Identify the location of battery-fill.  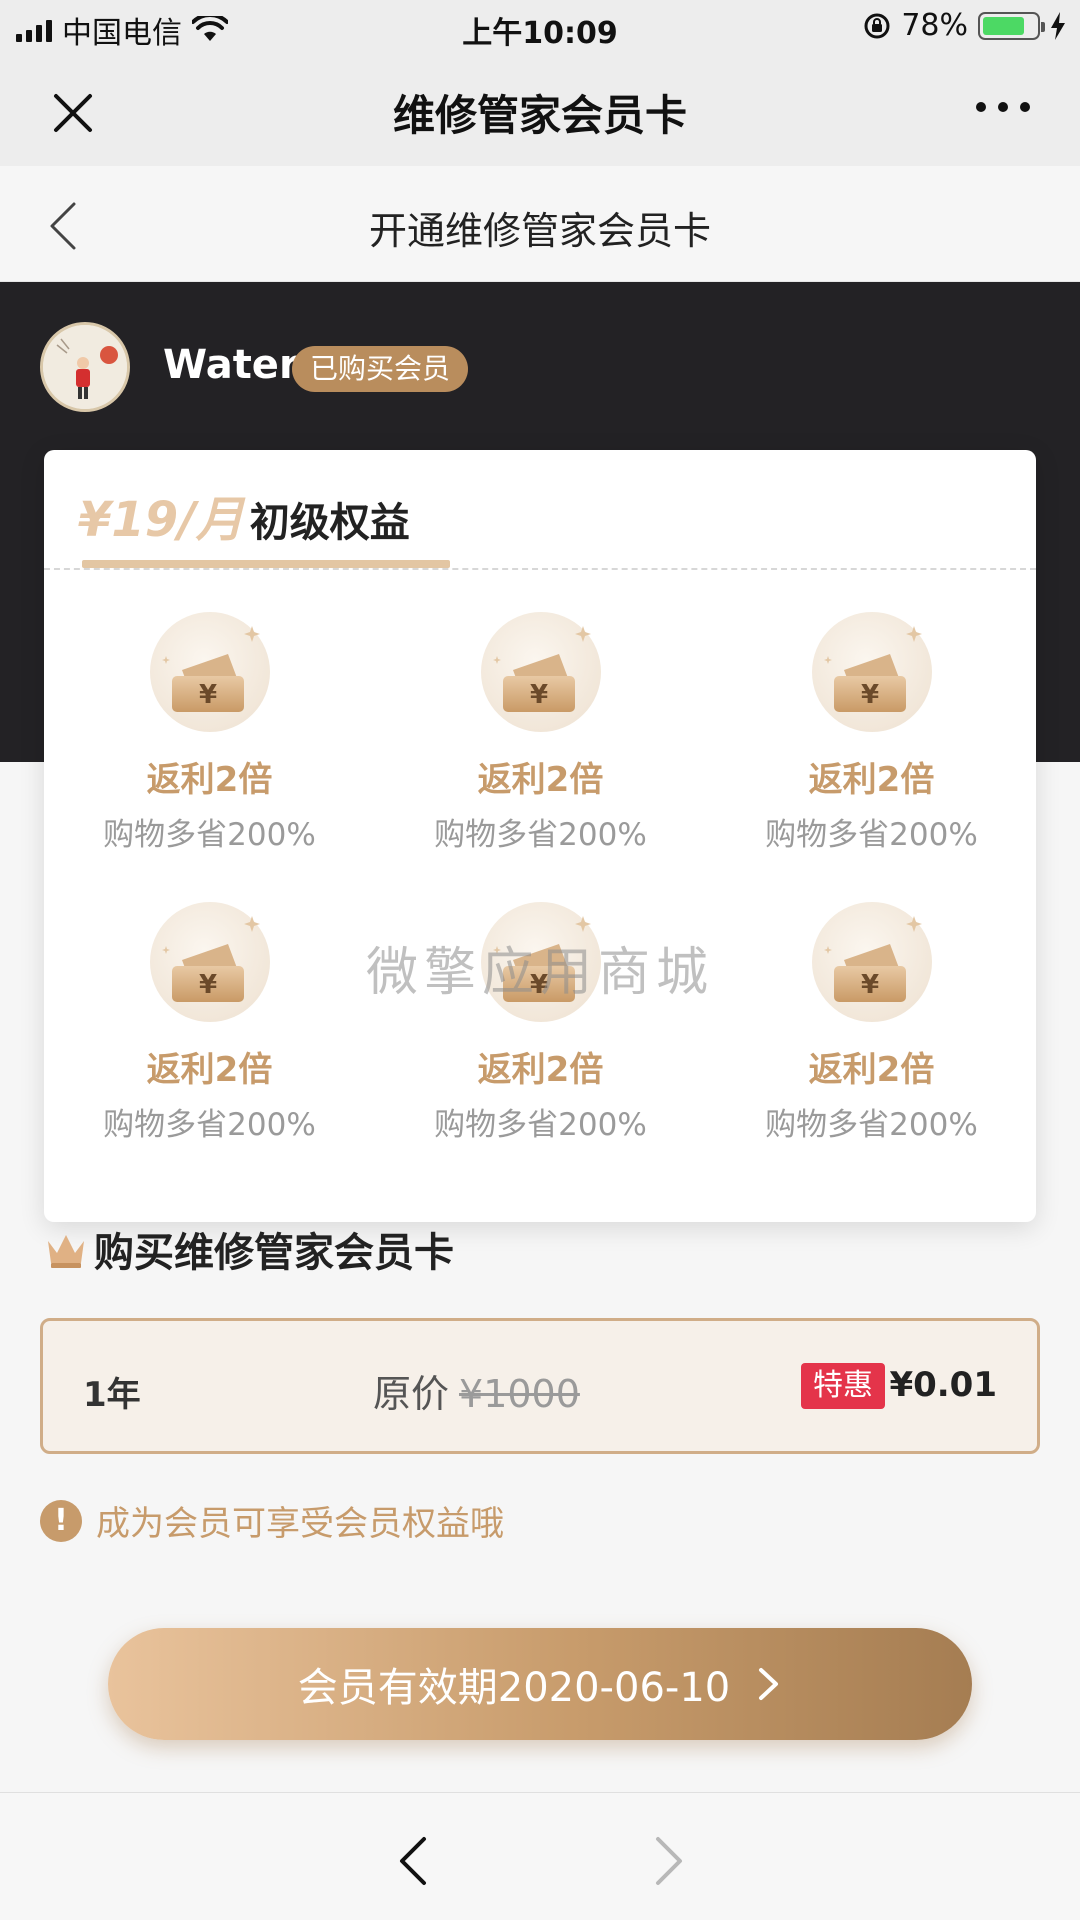
(1003, 25).